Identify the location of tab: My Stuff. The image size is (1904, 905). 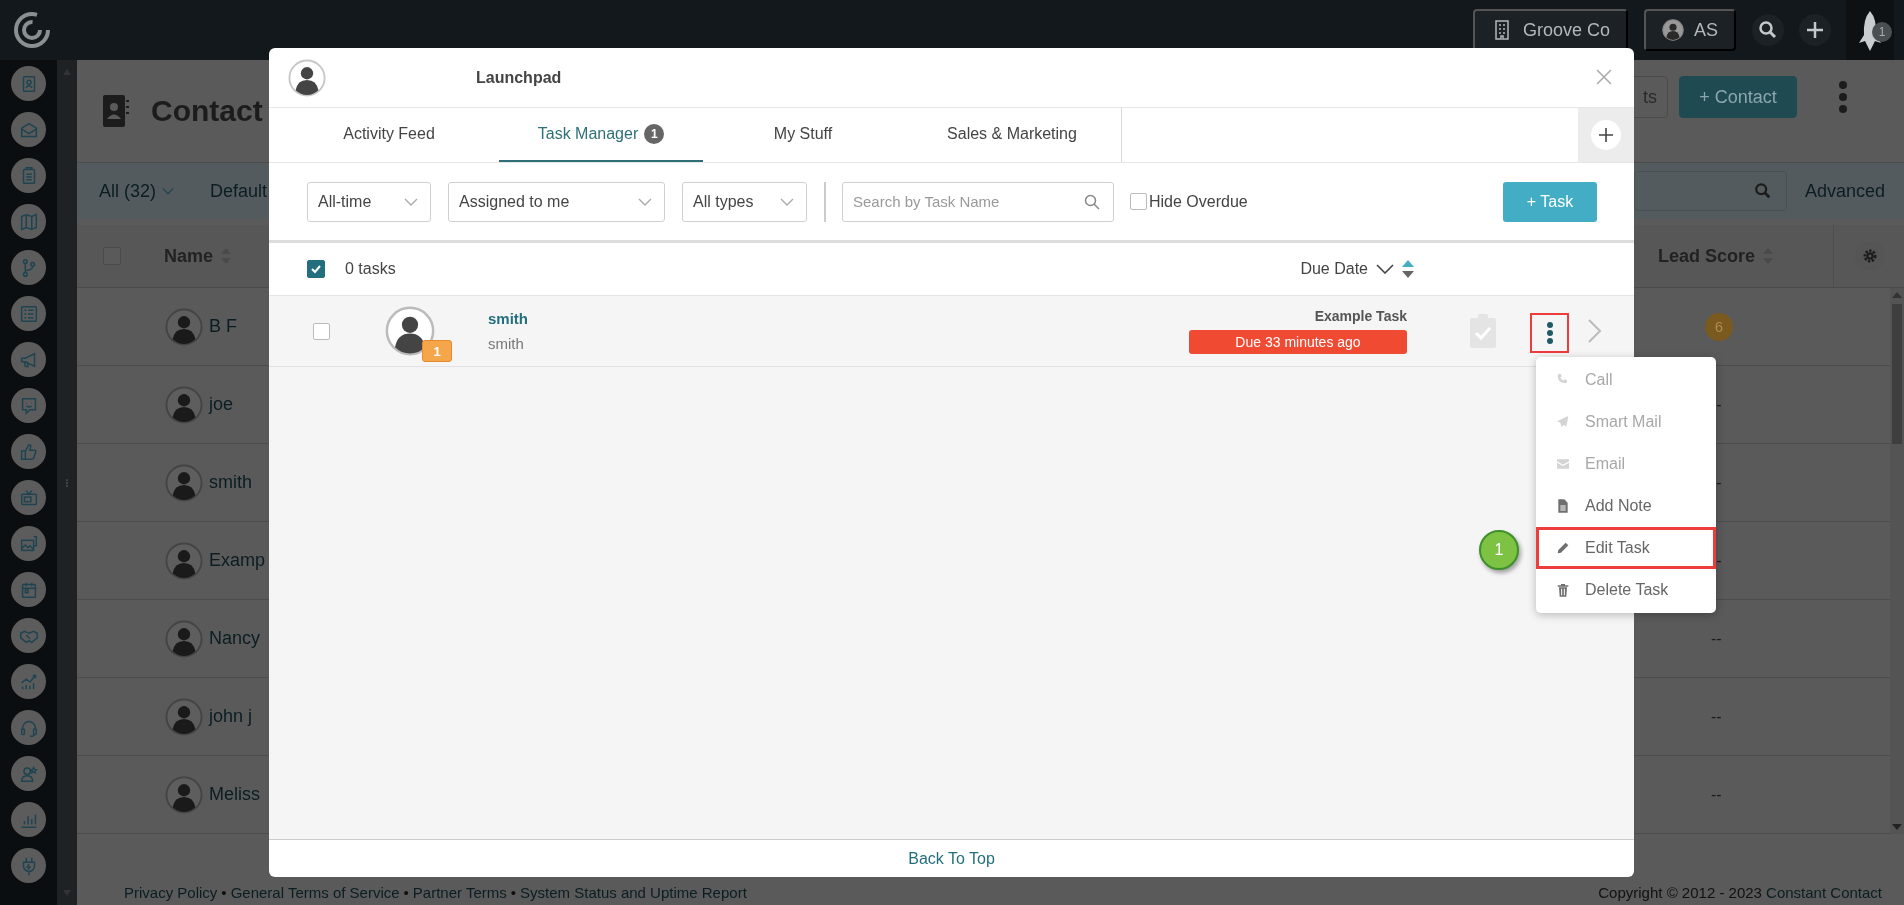
(803, 135).